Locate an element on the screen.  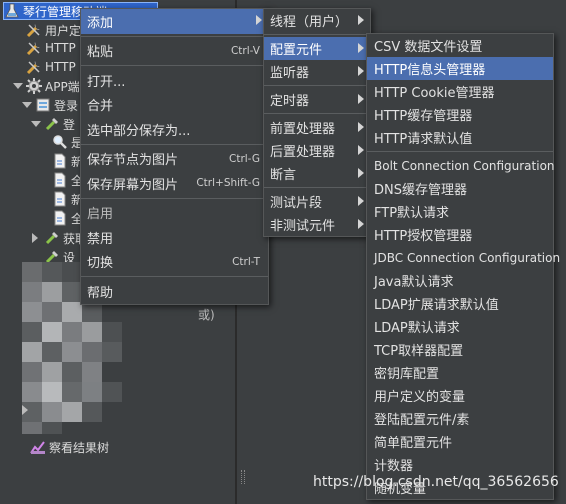
gear-icon is located at coordinates (34, 86).